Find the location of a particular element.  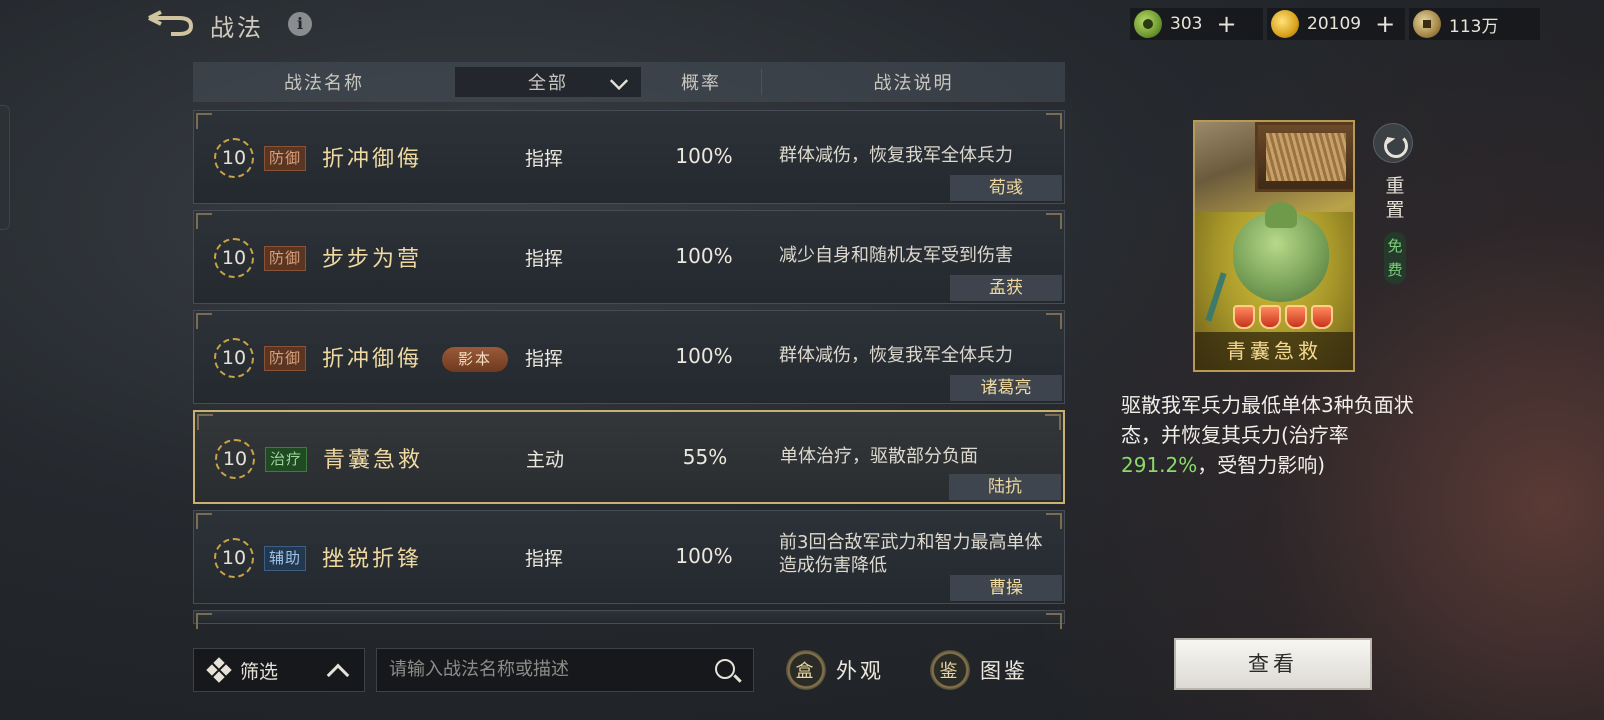

detail-suffix: ，受智力影响) is located at coordinates (1261, 465).